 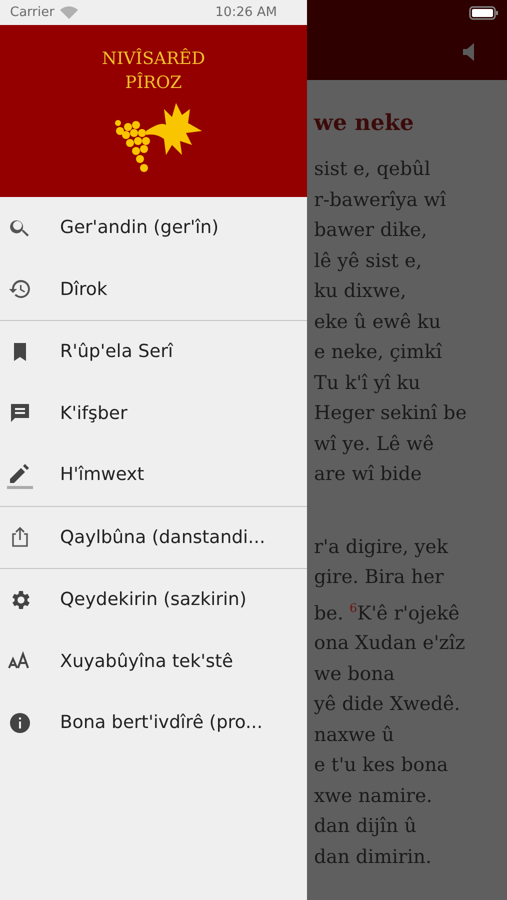 What do you see at coordinates (381, 200) in the screenshot?
I see `verse-text: r-bawerîya wî` at bounding box center [381, 200].